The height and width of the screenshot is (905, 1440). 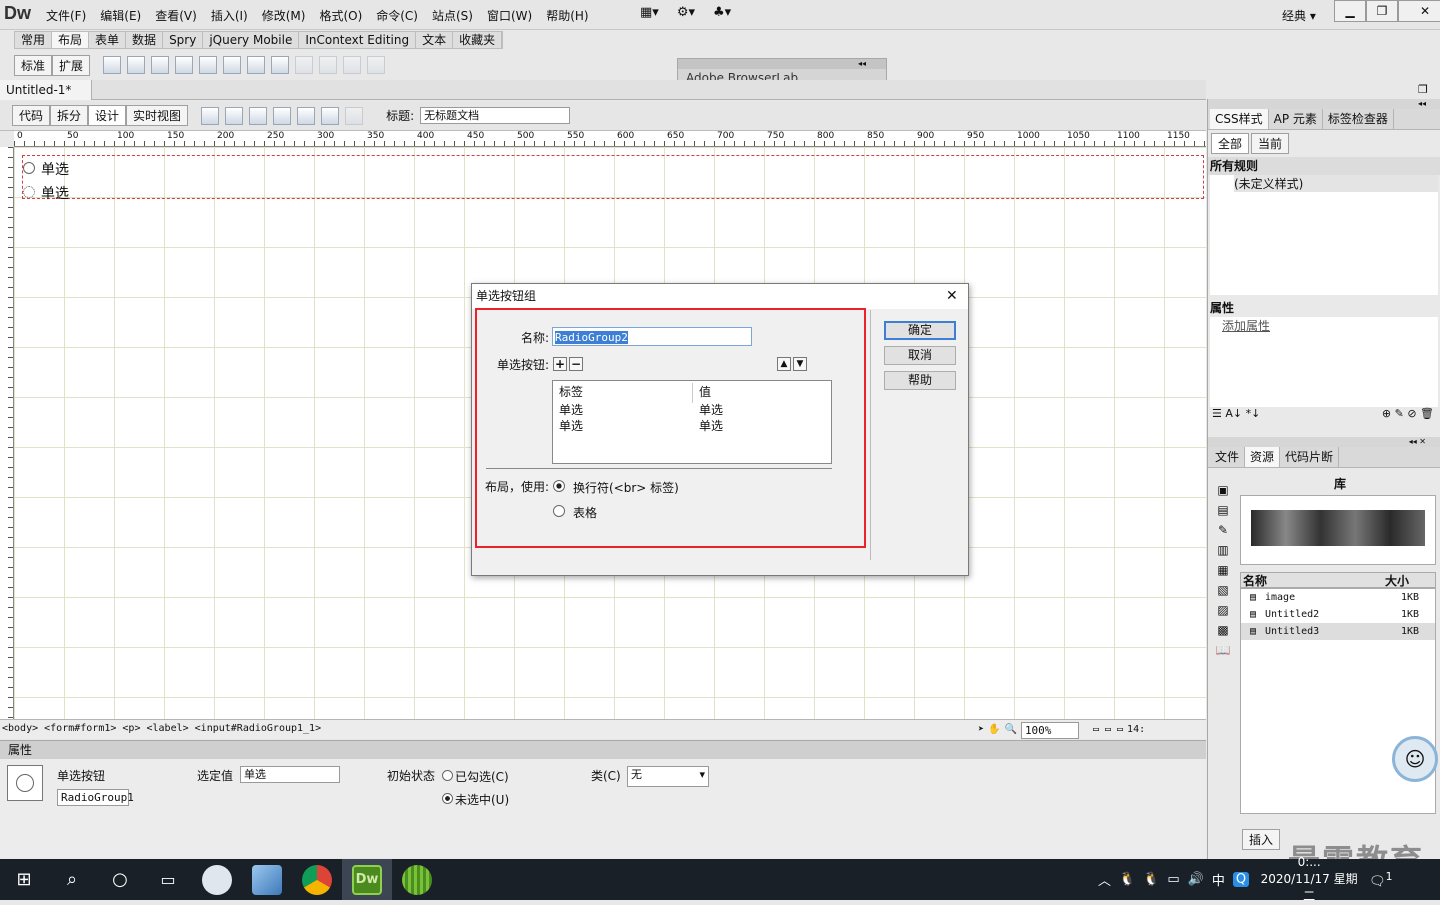 I want to click on task-view-icon: ▭, so click(x=168, y=879).